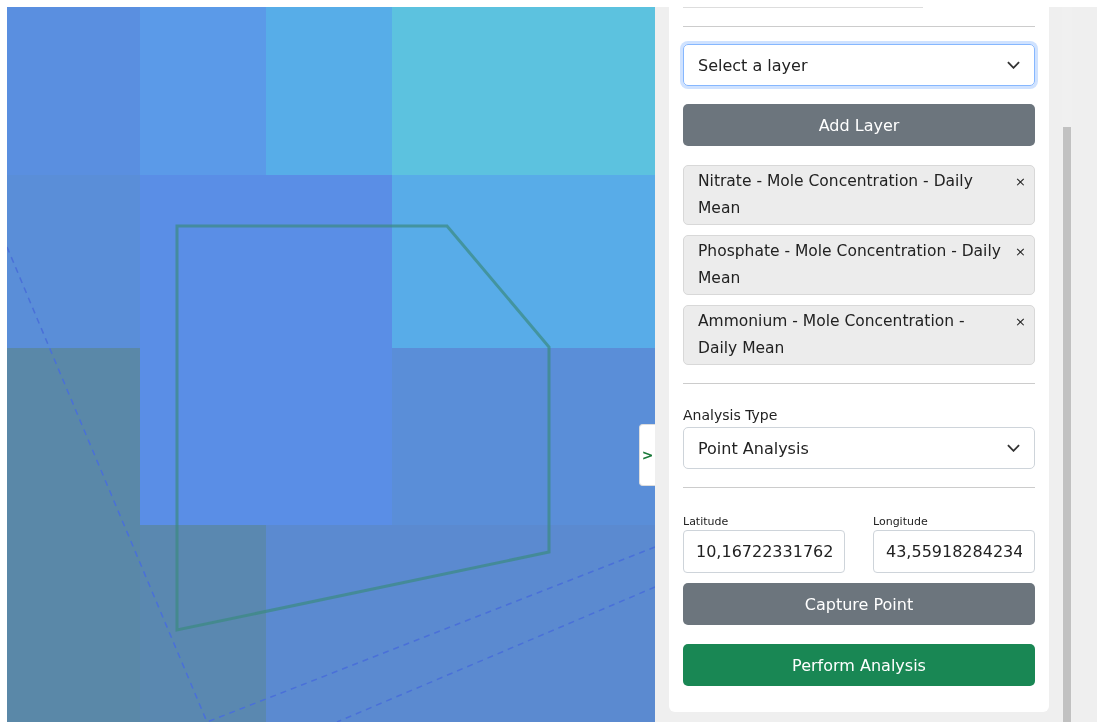  Describe the element at coordinates (859, 65) in the screenshot. I see `layer-select: Select a layer` at that location.